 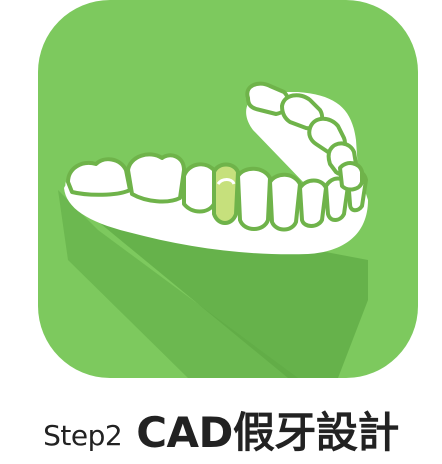 I want to click on step-label: Step2, so click(x=83, y=435).